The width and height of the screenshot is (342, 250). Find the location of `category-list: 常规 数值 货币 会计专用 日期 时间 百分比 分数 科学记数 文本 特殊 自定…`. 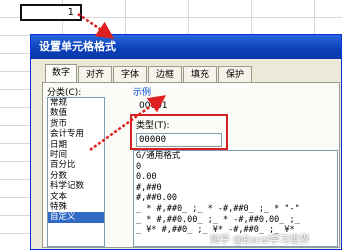

category-list: 常规 数值 货币 会计专用 日期 时间 百分比 分数 科学记数 文本 特殊 自定… is located at coordinates (76, 172).